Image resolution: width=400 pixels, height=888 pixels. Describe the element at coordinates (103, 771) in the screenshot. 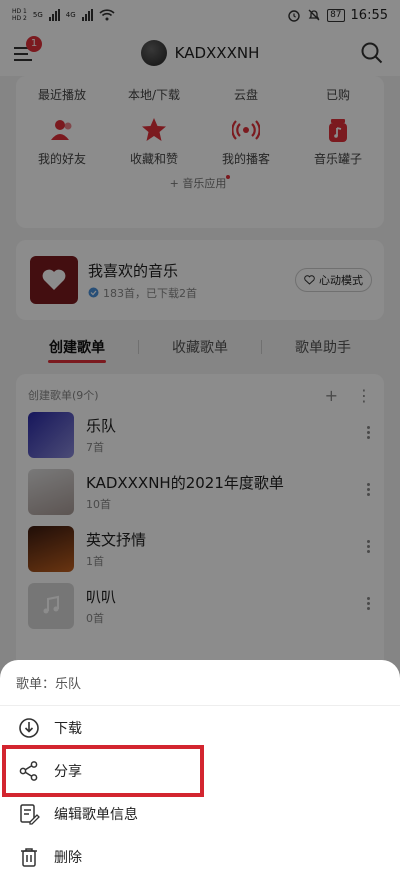

I see `share-highlight-box` at that location.